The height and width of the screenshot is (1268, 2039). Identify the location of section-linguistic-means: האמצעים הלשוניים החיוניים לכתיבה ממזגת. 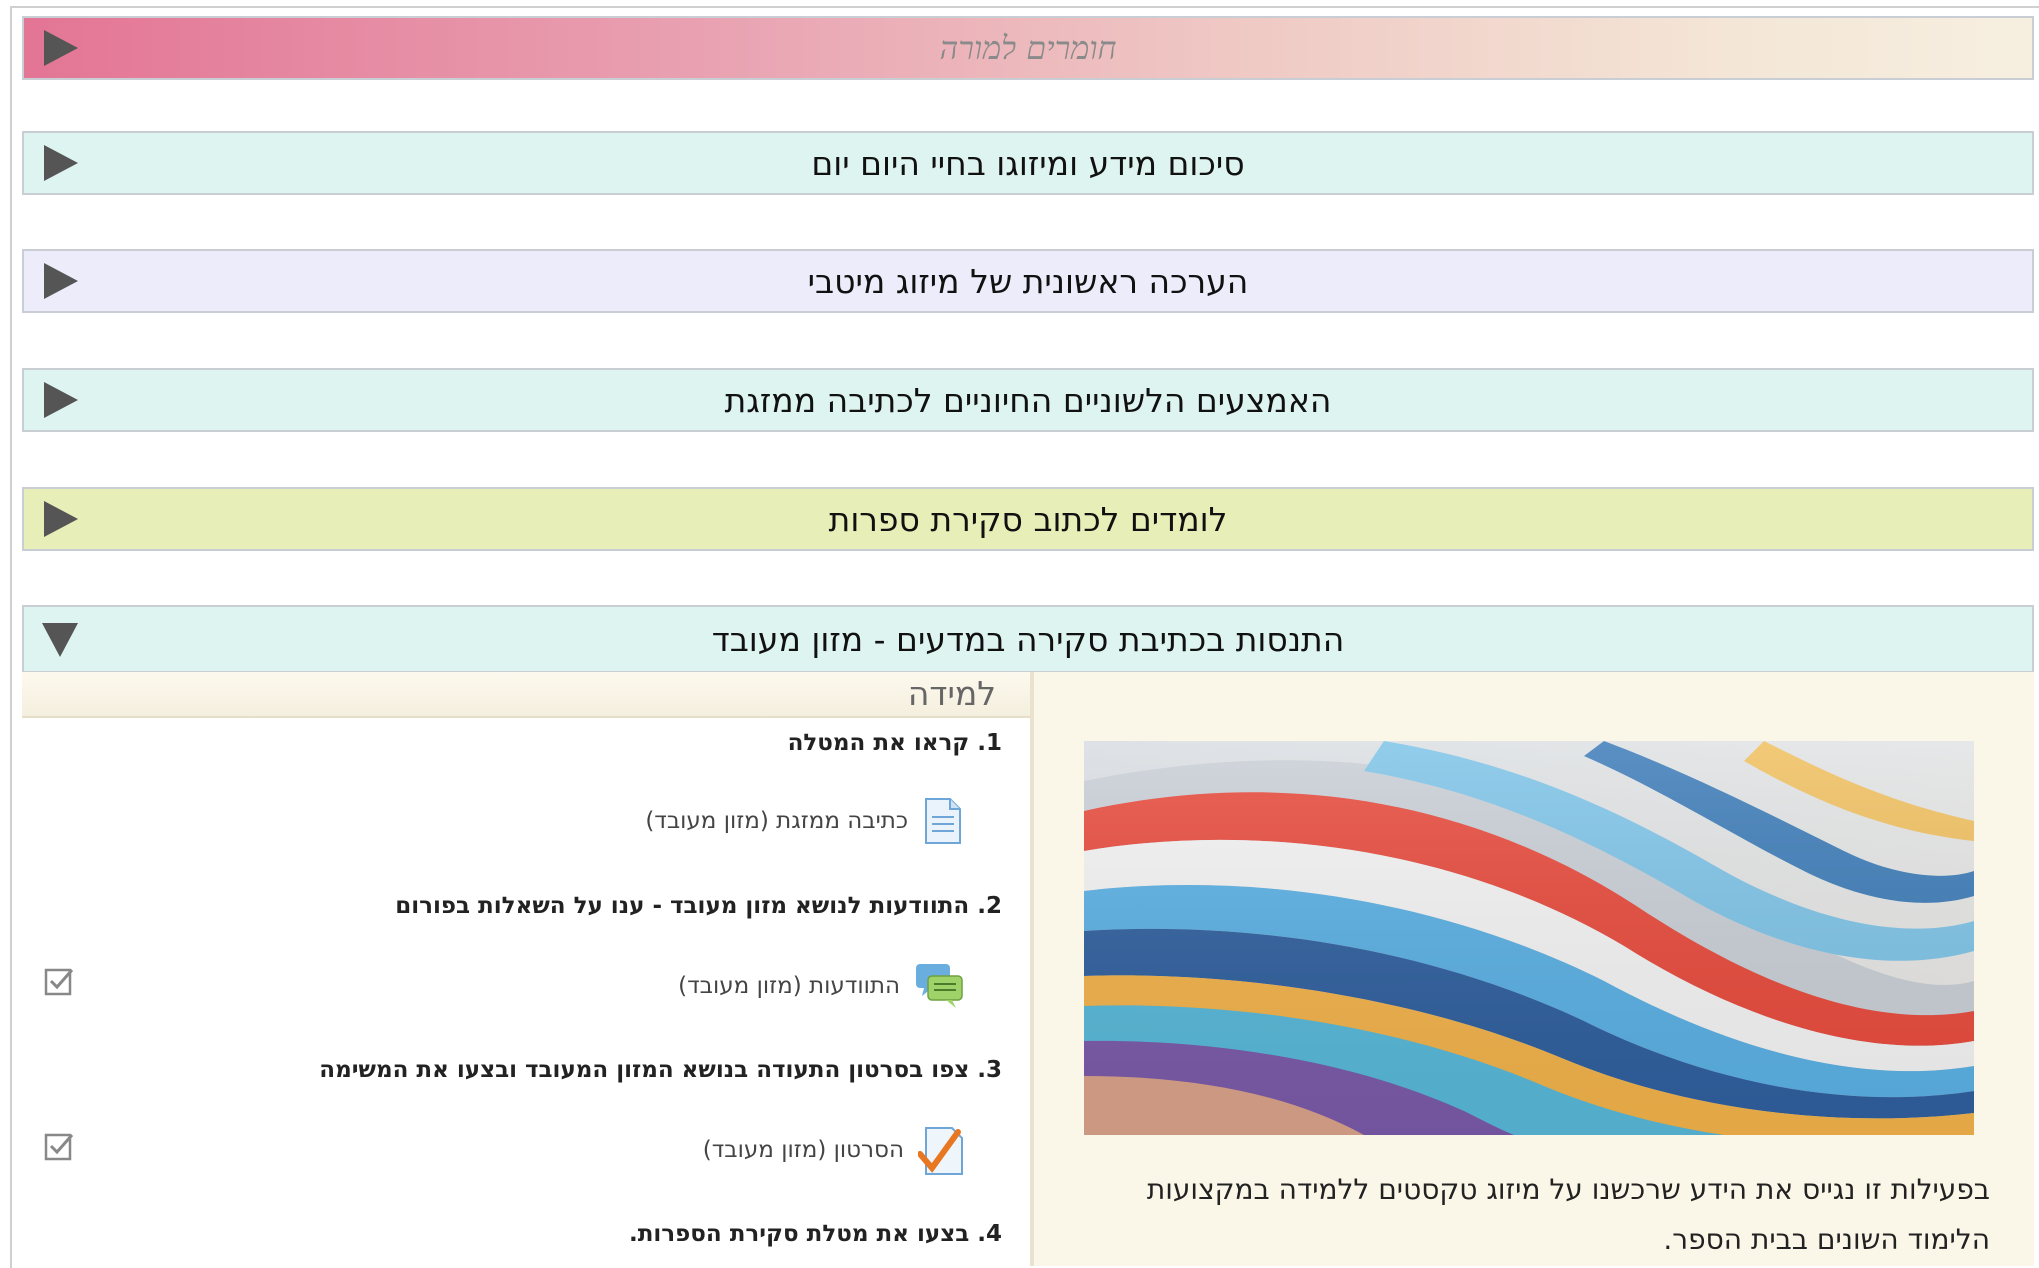
(1028, 400).